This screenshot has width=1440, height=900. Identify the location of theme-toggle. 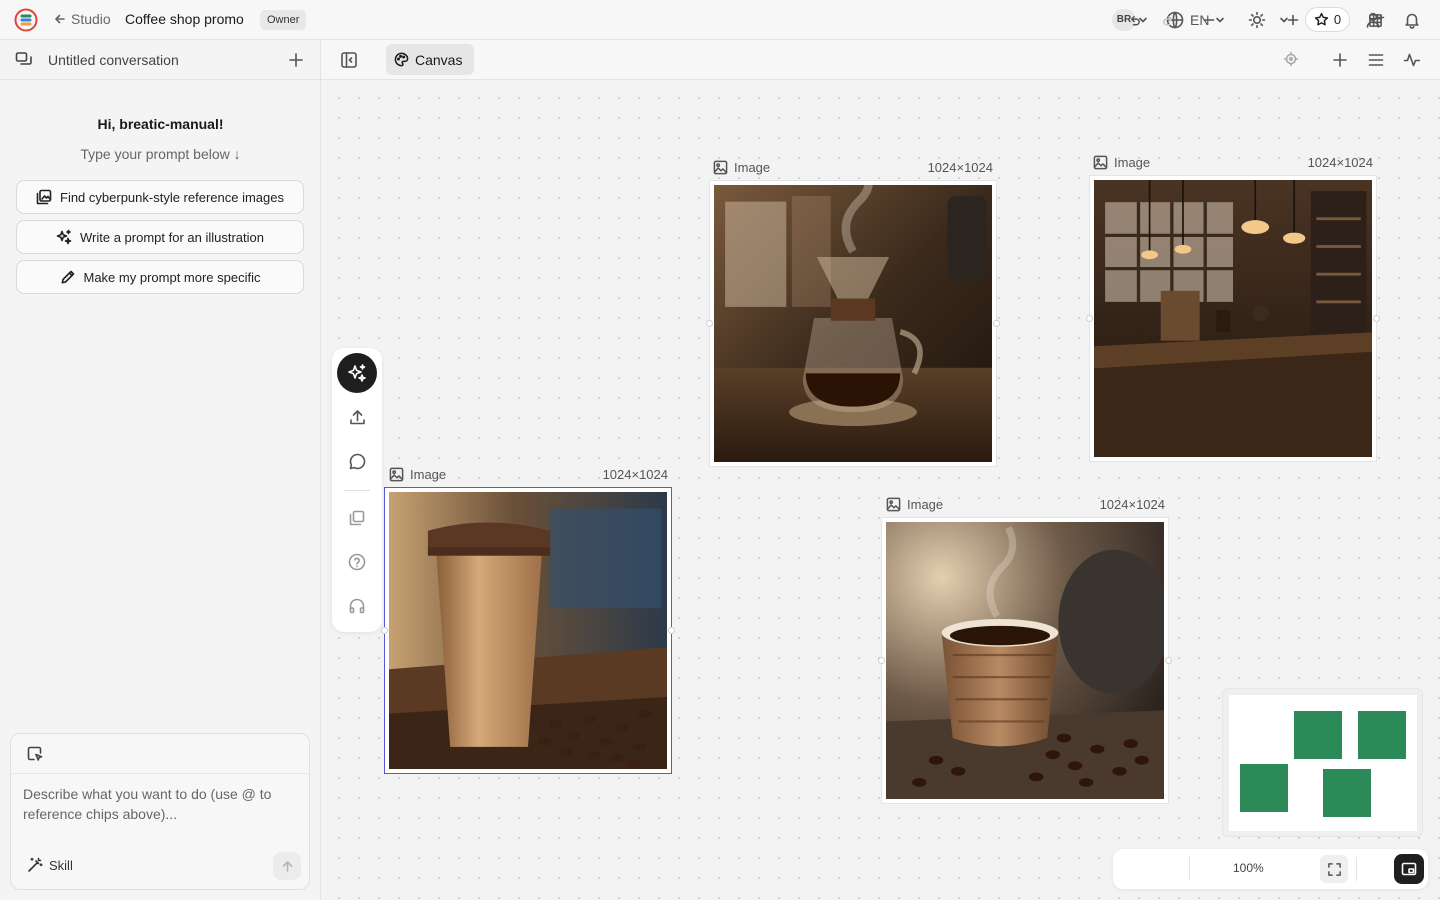
(1257, 20).